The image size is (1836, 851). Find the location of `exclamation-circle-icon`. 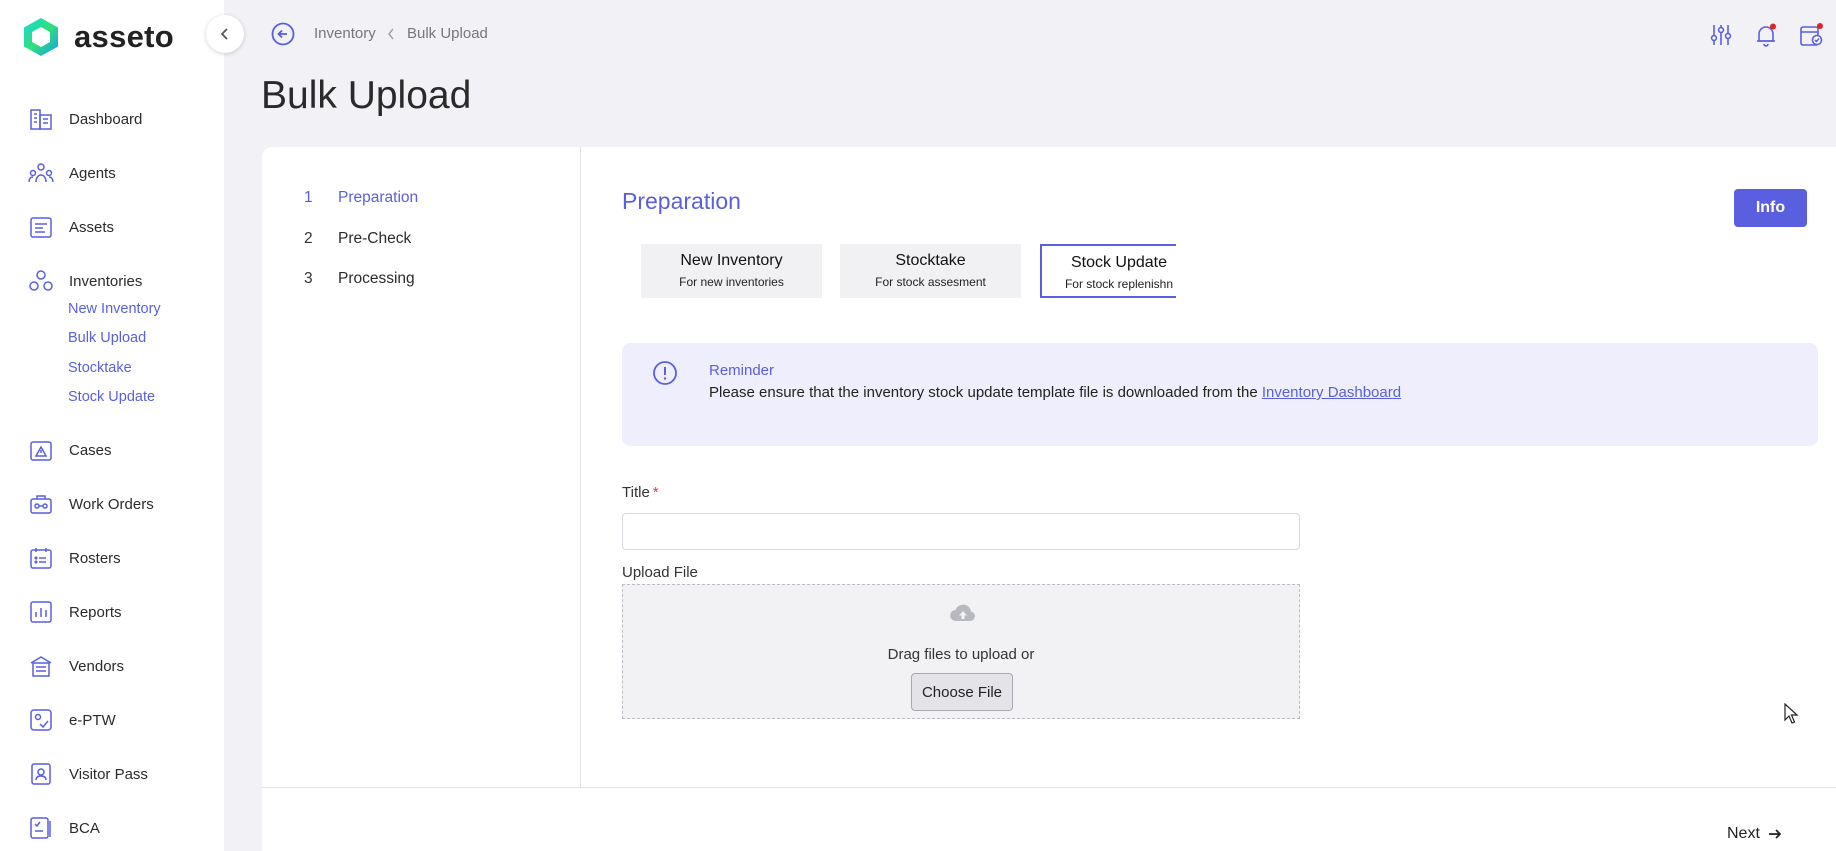

exclamation-circle-icon is located at coordinates (665, 373).